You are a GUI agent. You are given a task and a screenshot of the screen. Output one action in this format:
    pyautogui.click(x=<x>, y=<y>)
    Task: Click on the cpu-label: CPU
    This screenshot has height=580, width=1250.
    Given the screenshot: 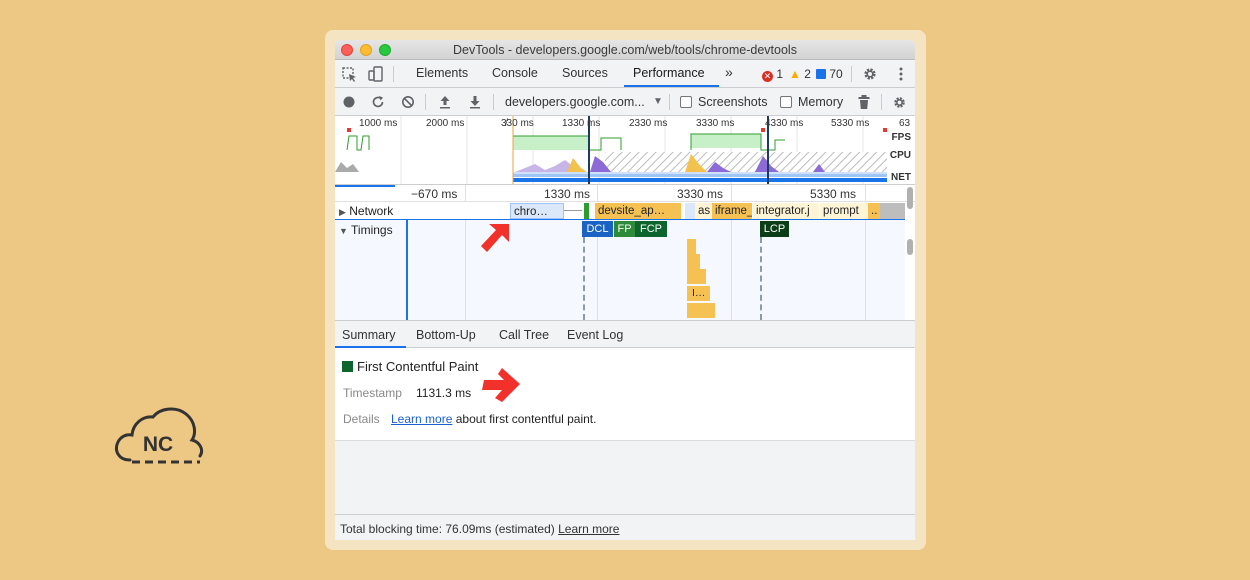 What is the action you would take?
    pyautogui.click(x=900, y=155)
    